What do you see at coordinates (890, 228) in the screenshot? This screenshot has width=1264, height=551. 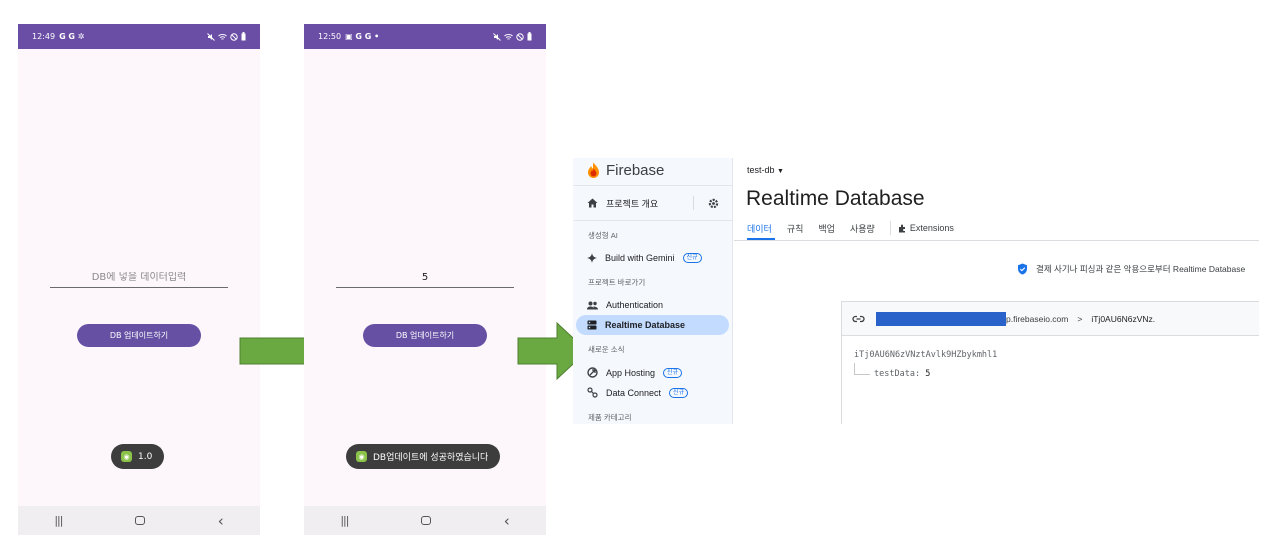 I see `tab-separator` at bounding box center [890, 228].